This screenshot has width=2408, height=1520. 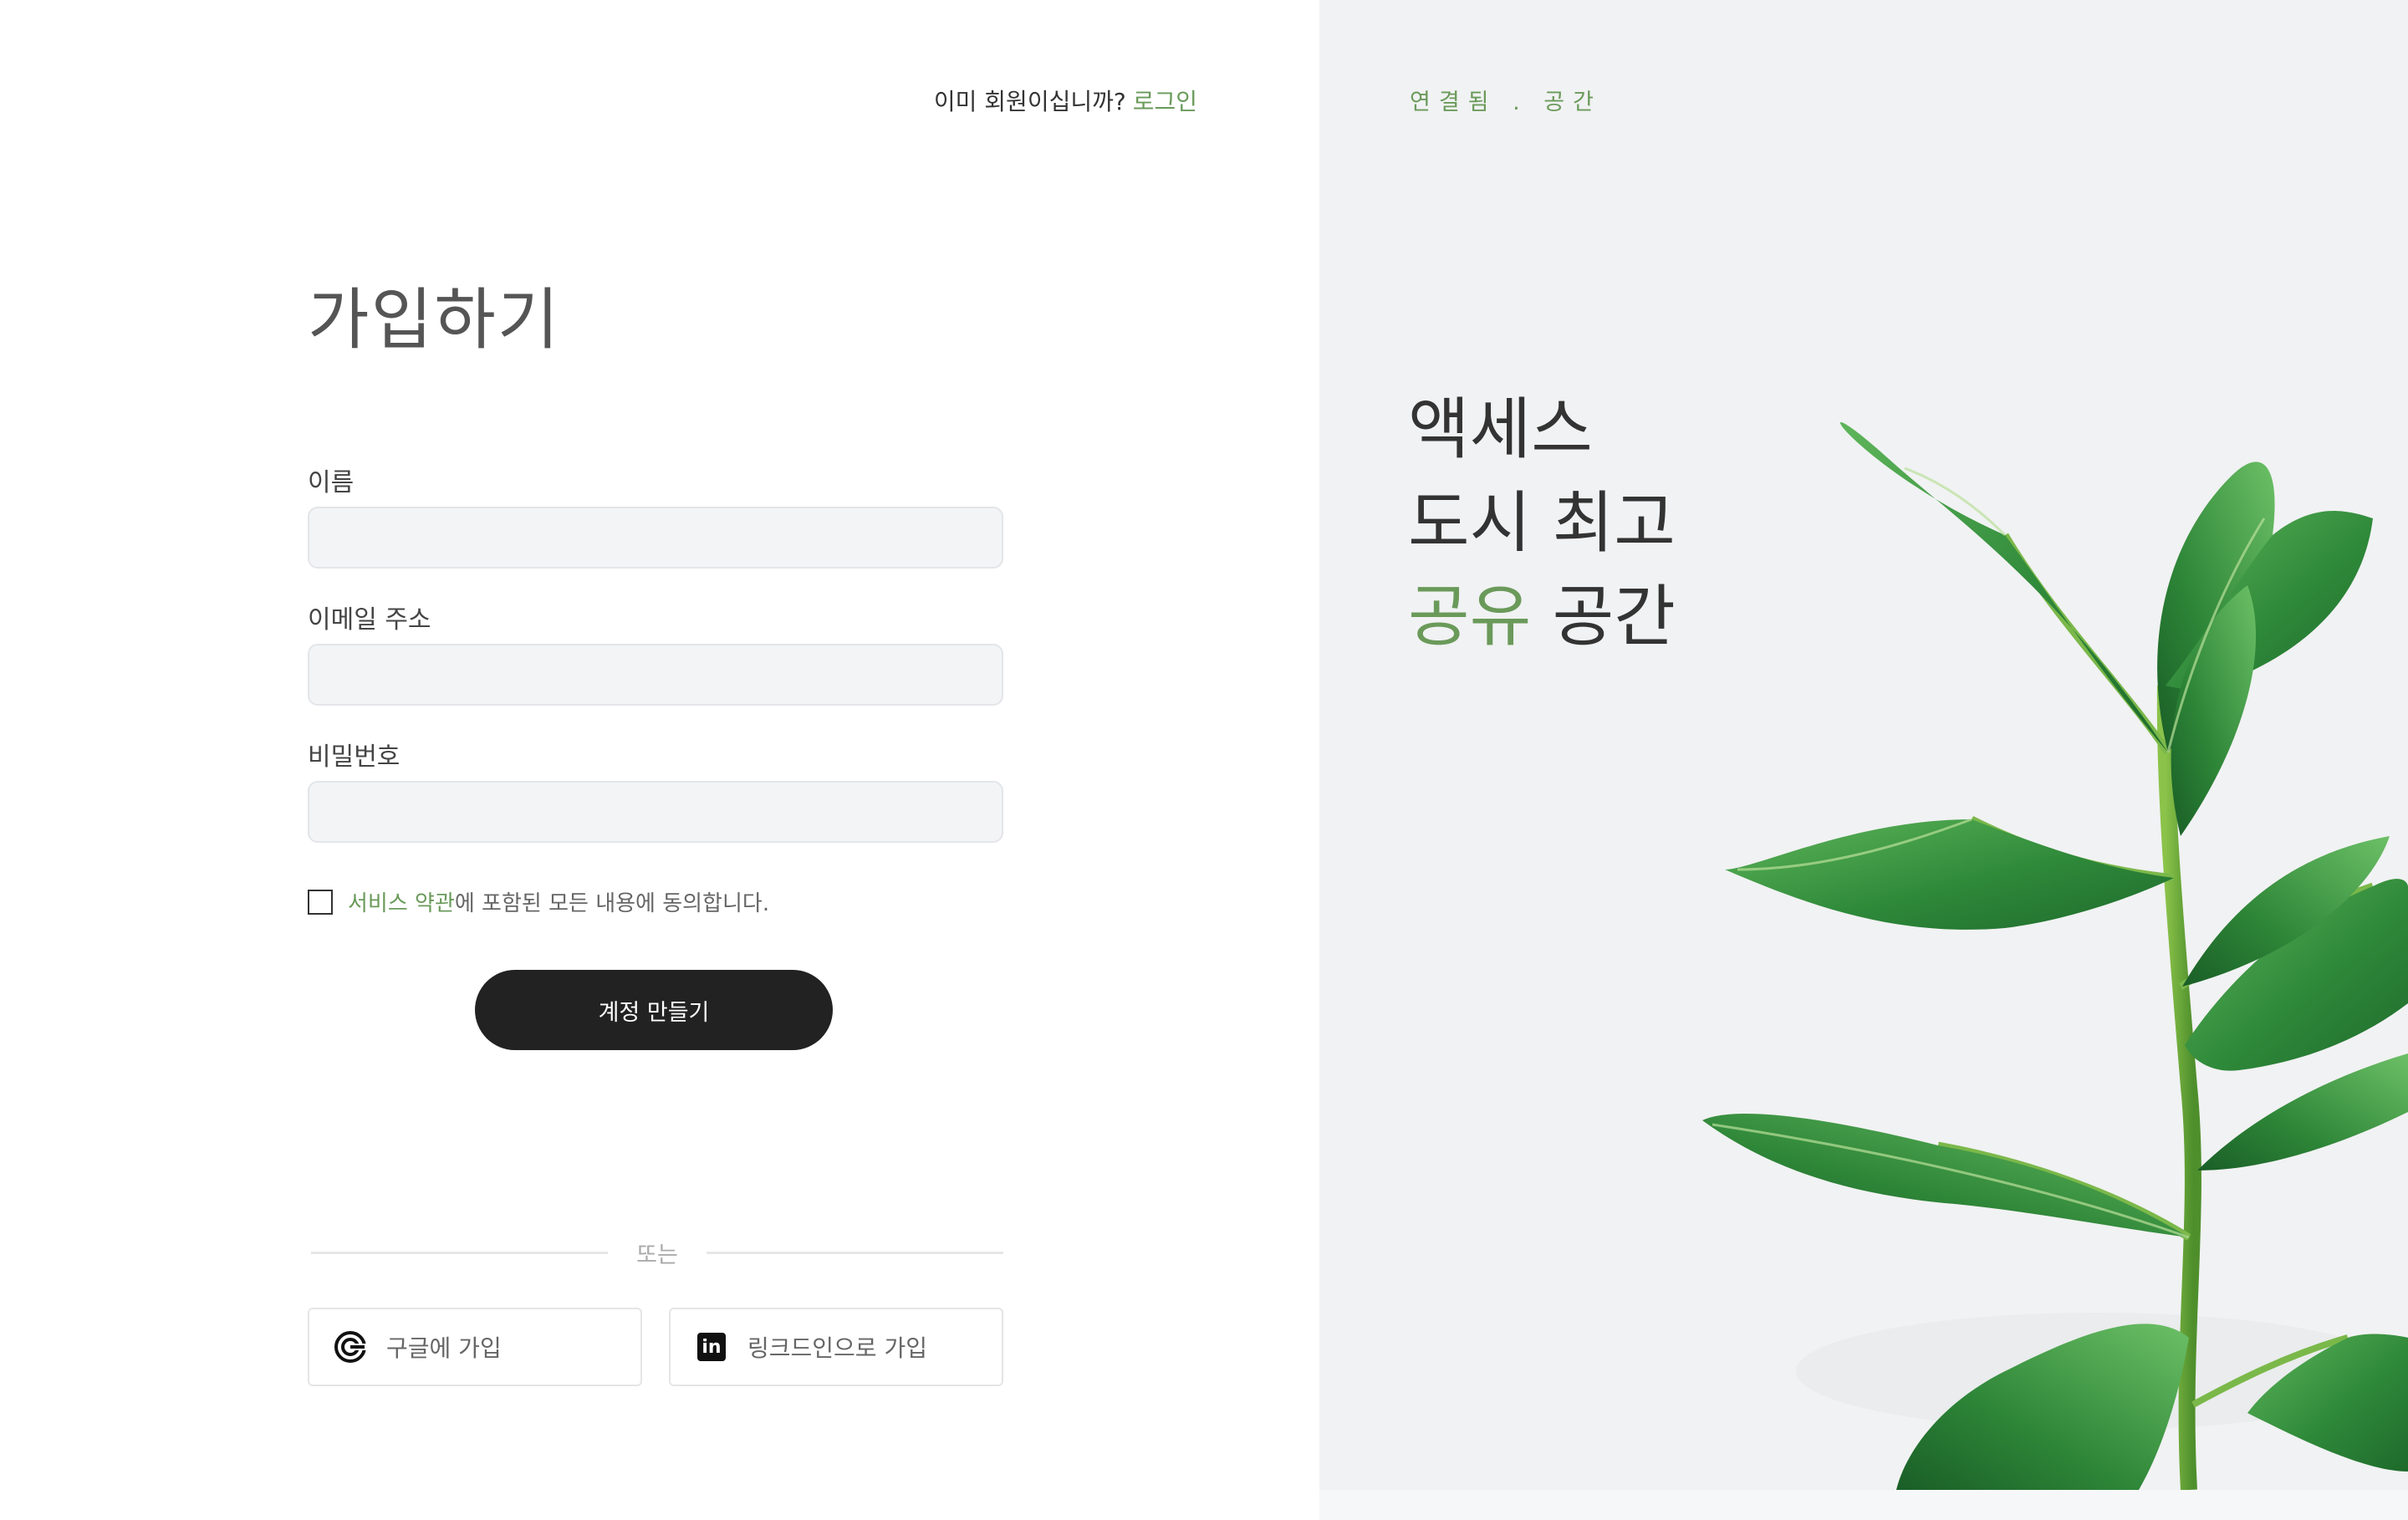 I want to click on page-title: 가입하기, so click(x=435, y=320).